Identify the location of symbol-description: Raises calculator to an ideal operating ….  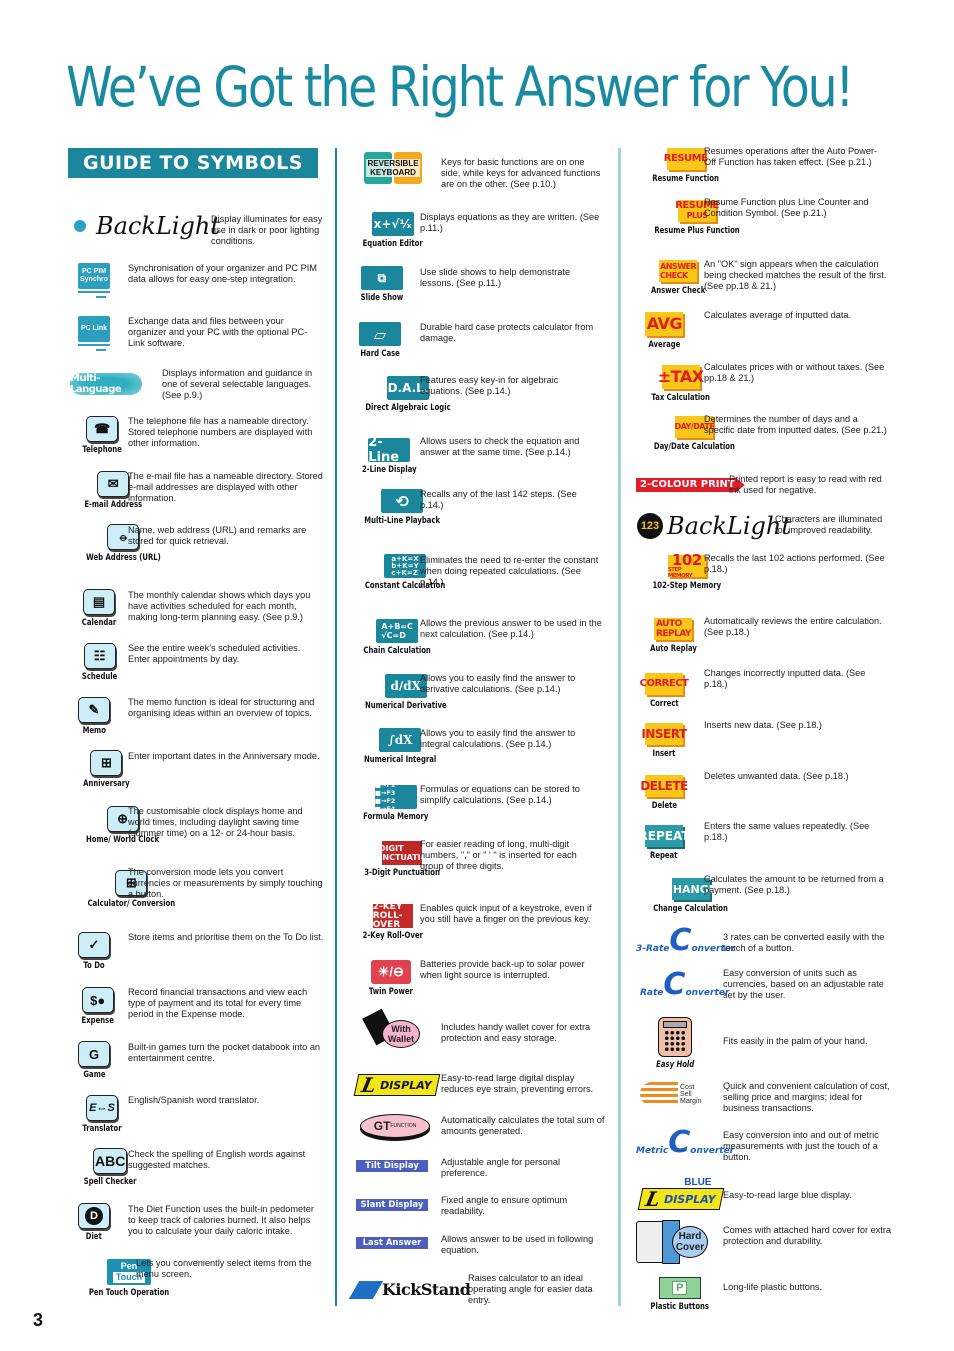
(530, 1289).